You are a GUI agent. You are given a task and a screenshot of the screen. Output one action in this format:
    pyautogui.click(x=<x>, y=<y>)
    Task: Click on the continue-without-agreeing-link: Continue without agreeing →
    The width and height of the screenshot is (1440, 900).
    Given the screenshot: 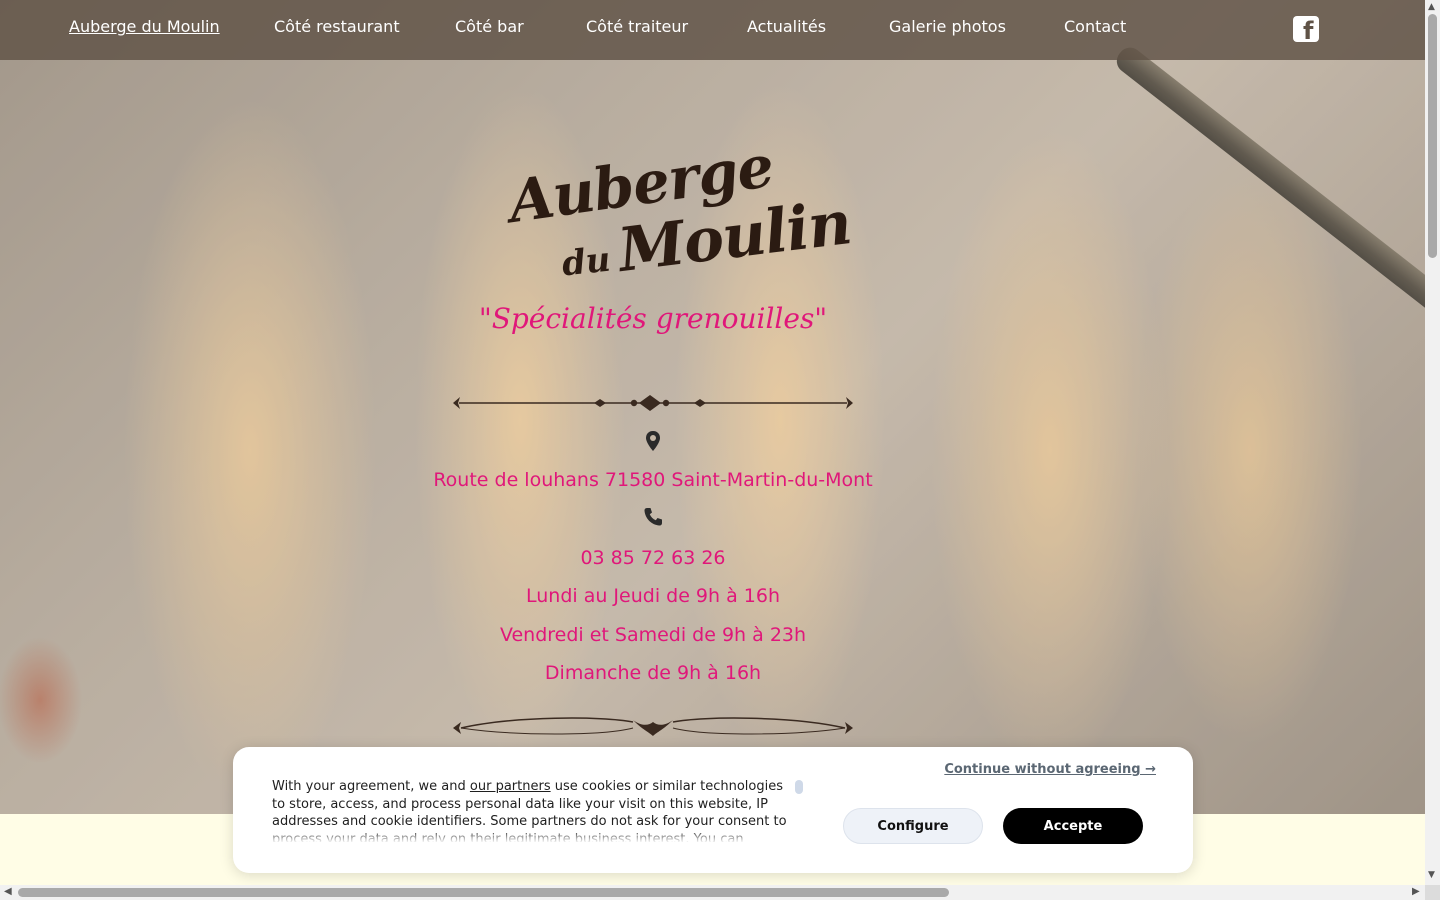 What is the action you would take?
    pyautogui.click(x=1050, y=769)
    